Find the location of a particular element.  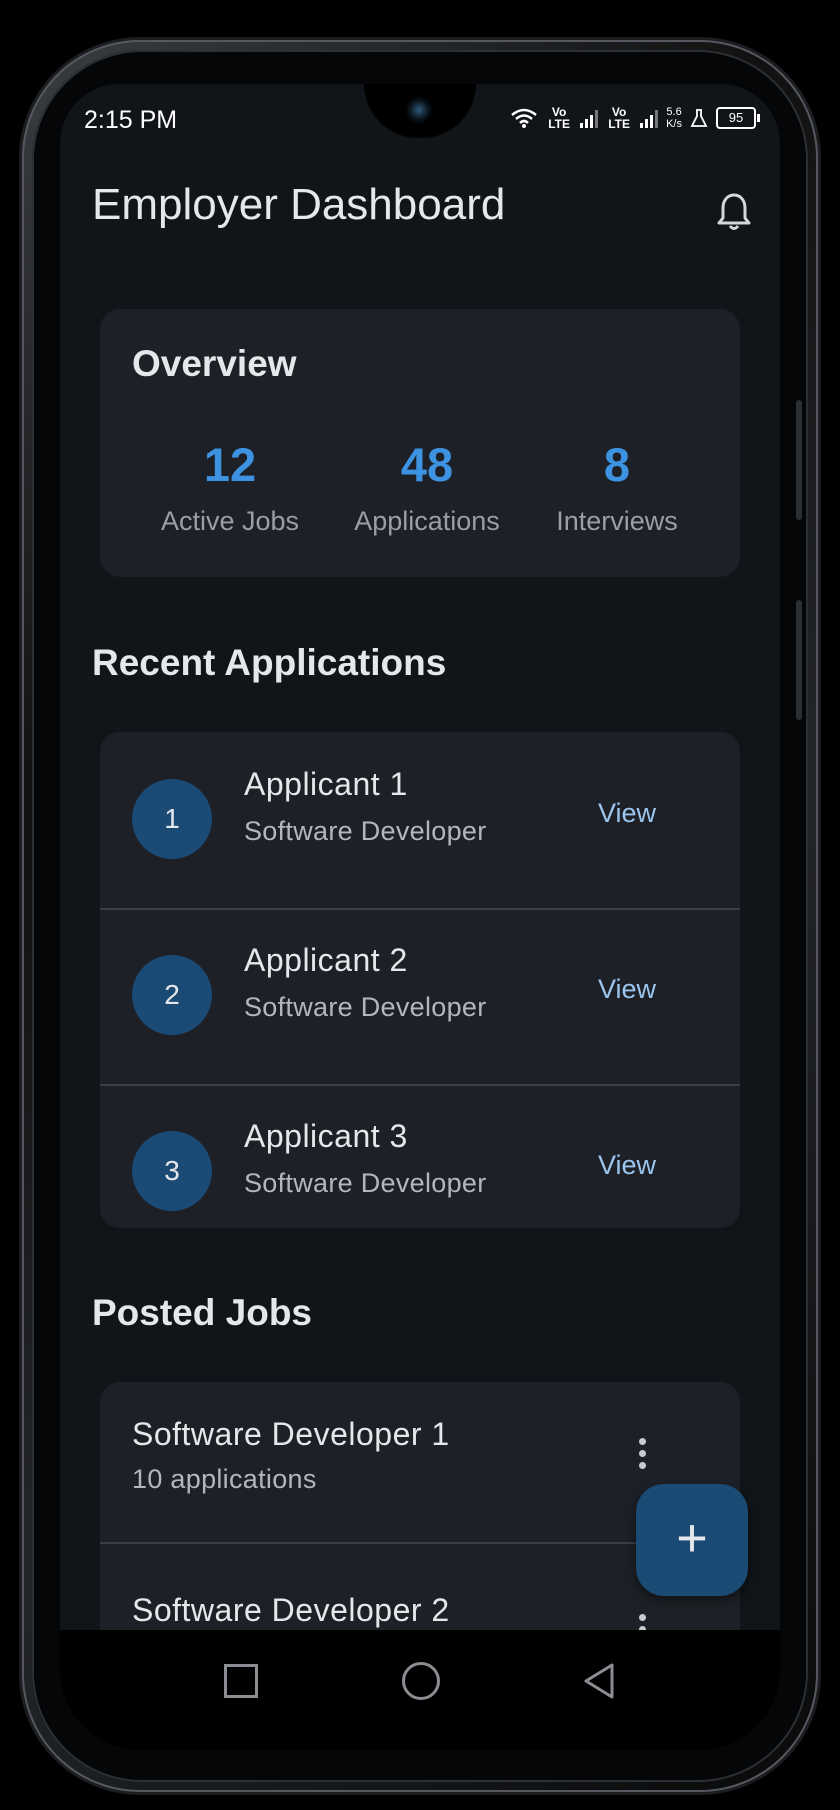

volte-indicator-2: Vo LTE is located at coordinates (619, 118).